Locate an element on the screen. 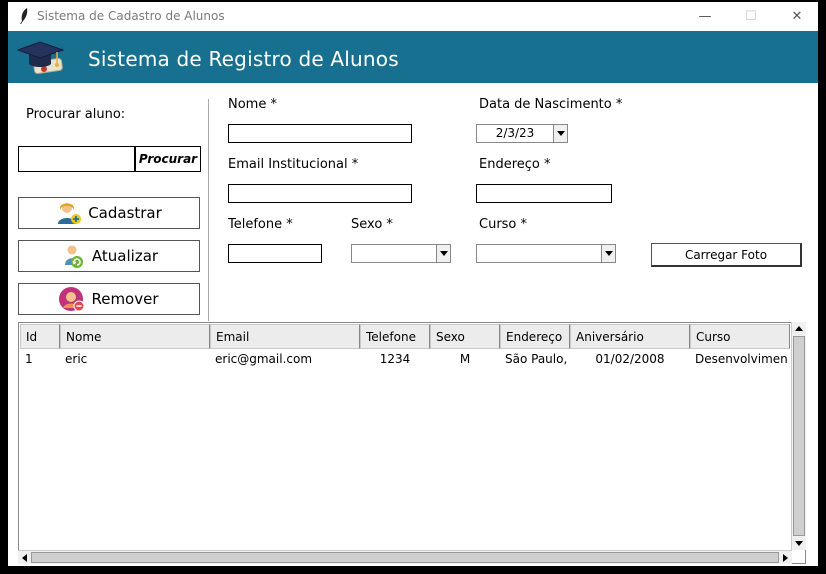  register-button: Cadastrar is located at coordinates (109, 213).